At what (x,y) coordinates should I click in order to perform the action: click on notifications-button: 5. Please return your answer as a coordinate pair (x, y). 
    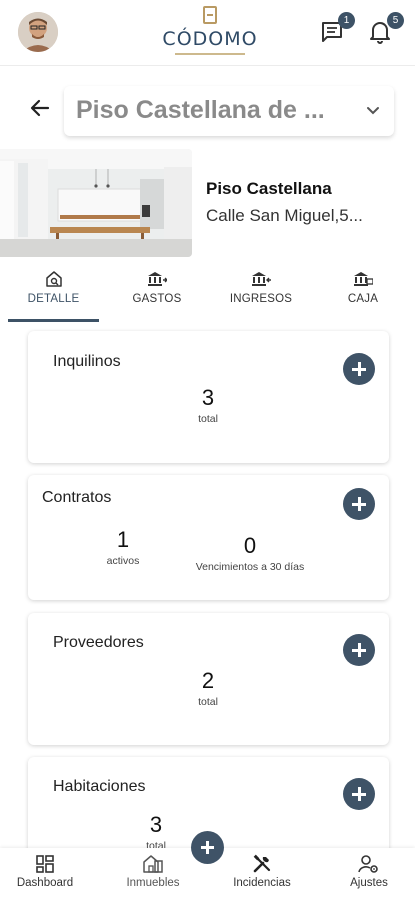
    Looking at the image, I should click on (386, 29).